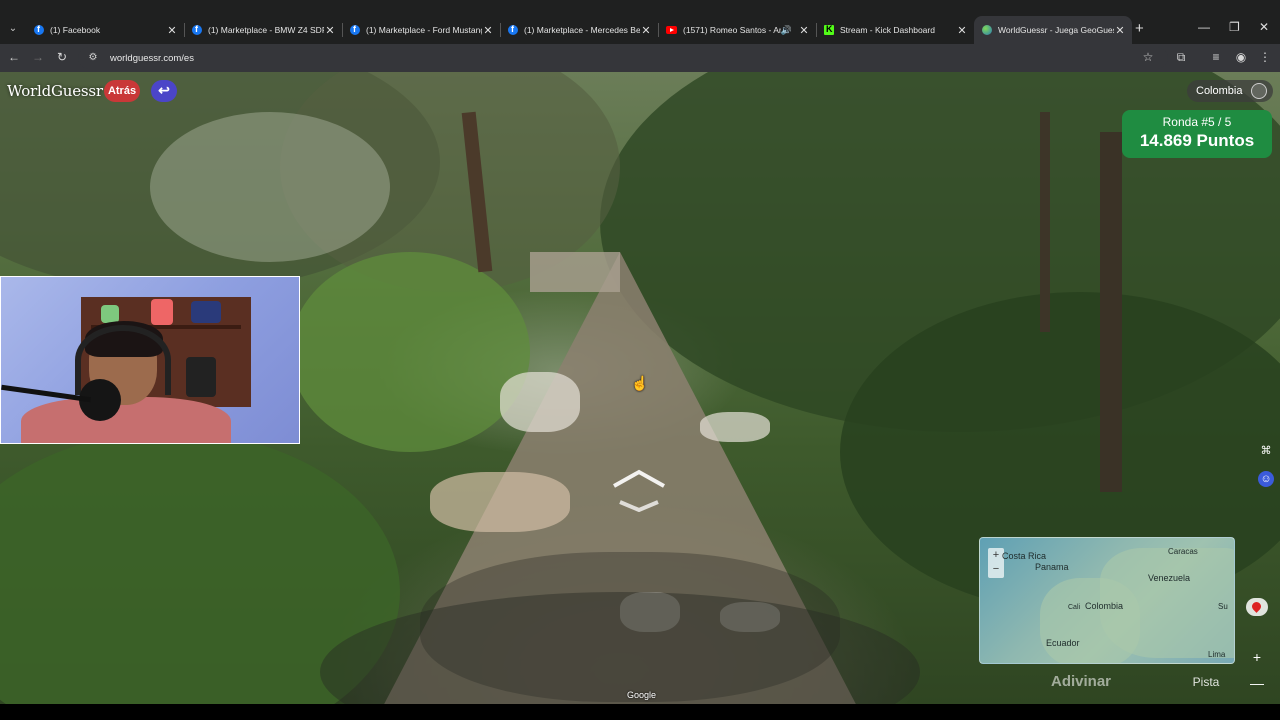 The width and height of the screenshot is (1280, 720). What do you see at coordinates (122, 91) in the screenshot?
I see `back-button: Atrás` at bounding box center [122, 91].